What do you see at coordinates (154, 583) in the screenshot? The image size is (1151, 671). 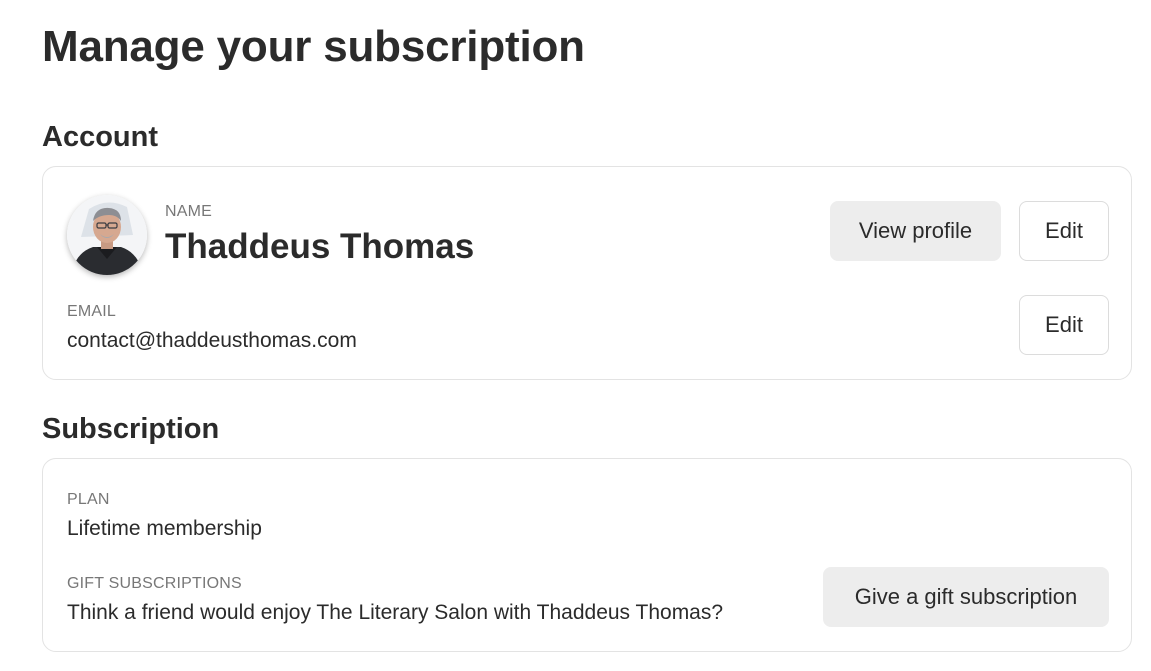 I see `gift-subscriptions-label: GIFT SUBSCRIPTIONS` at bounding box center [154, 583].